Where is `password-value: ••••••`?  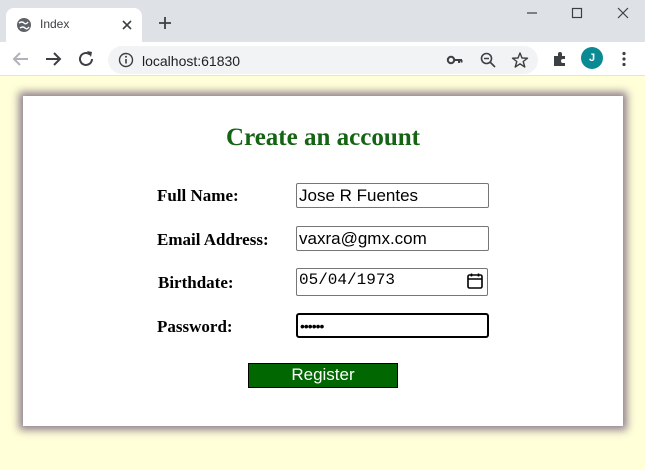 password-value: •••••• is located at coordinates (312, 326).